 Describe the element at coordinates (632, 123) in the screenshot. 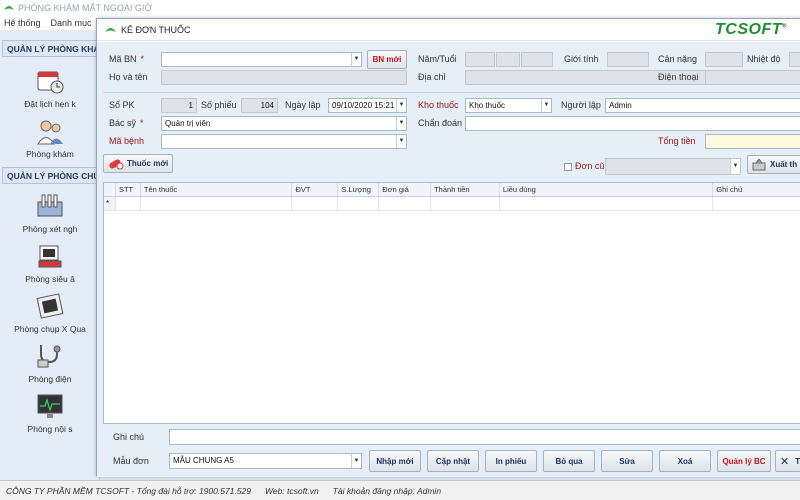

I see `chan-doan-input` at that location.